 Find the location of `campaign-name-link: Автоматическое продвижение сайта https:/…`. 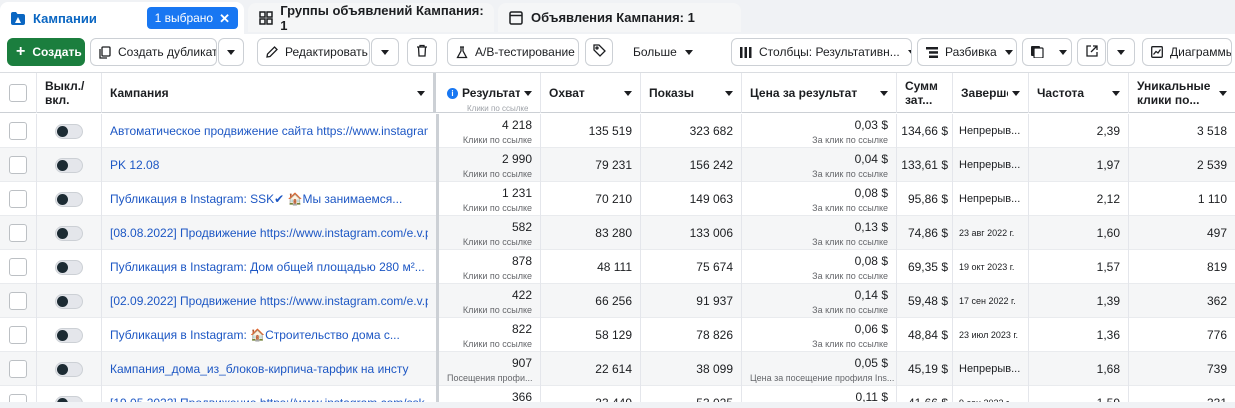

campaign-name-link: Автоматическое продвижение сайта https:/… is located at coordinates (269, 131).